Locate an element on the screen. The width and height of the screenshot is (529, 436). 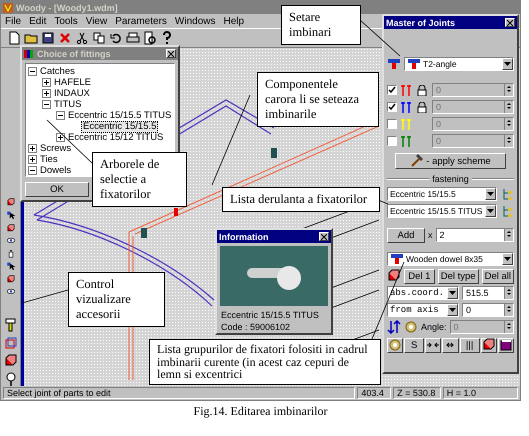
undo-icon is located at coordinates (116, 38).